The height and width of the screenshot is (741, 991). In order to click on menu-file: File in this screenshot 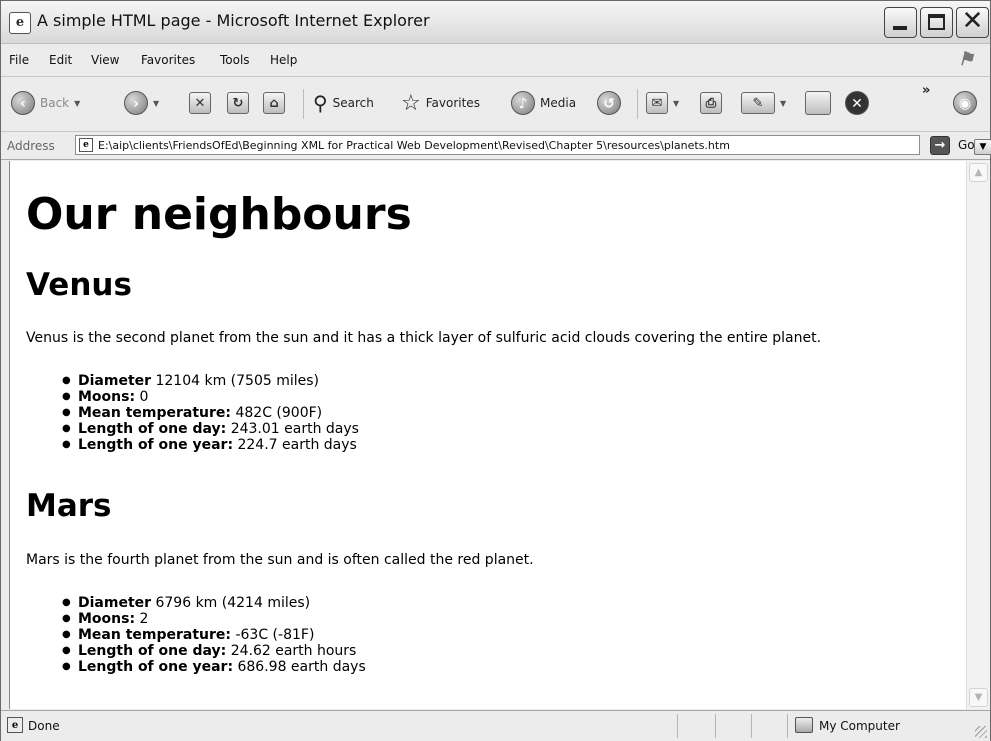, I will do `click(19, 60)`.